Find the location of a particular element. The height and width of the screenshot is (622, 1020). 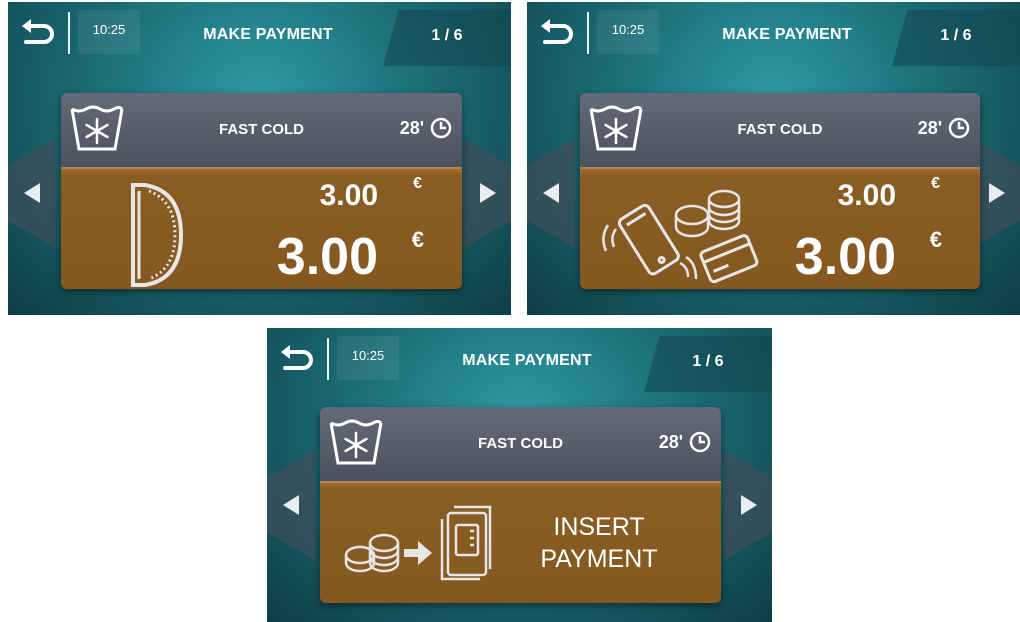

program-card: FAST COLD 28' 3.00 € 3.00 € is located at coordinates (261, 191).